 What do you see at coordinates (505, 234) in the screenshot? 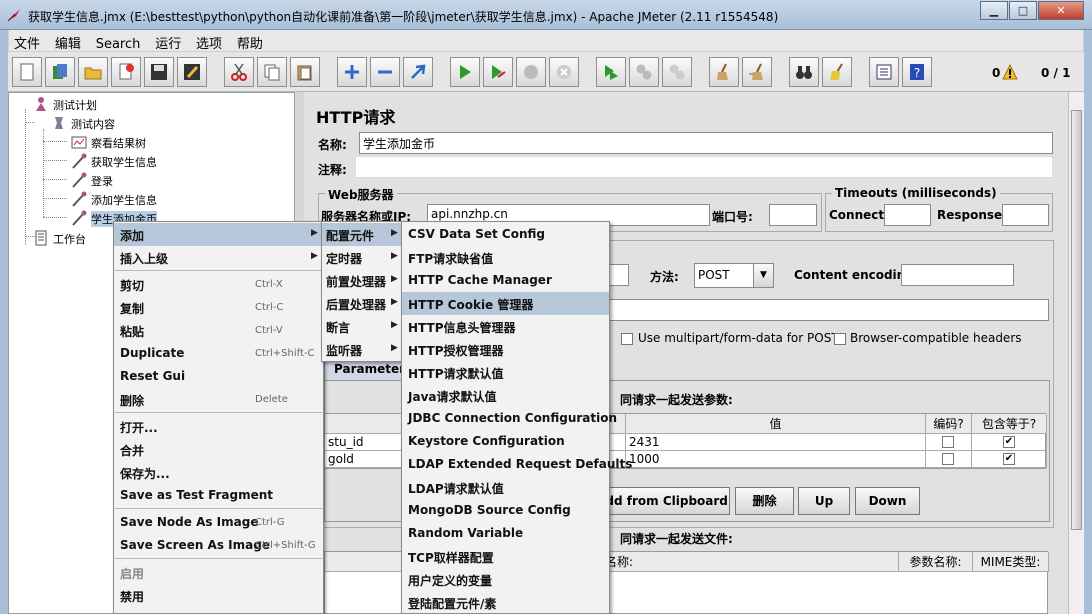
I see `config-item: CSV Data Set Config` at bounding box center [505, 234].